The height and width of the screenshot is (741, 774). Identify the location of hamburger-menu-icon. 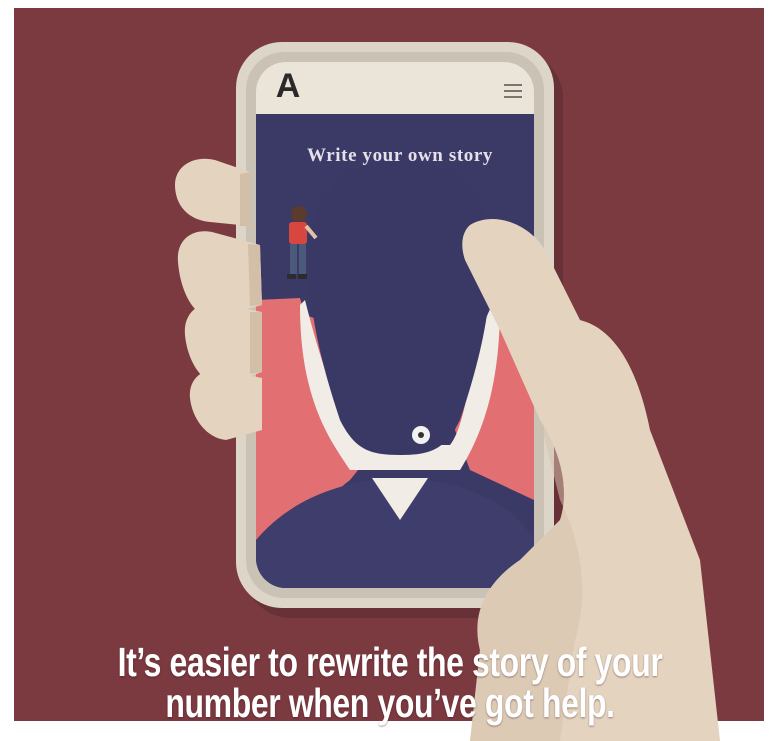
(513, 91).